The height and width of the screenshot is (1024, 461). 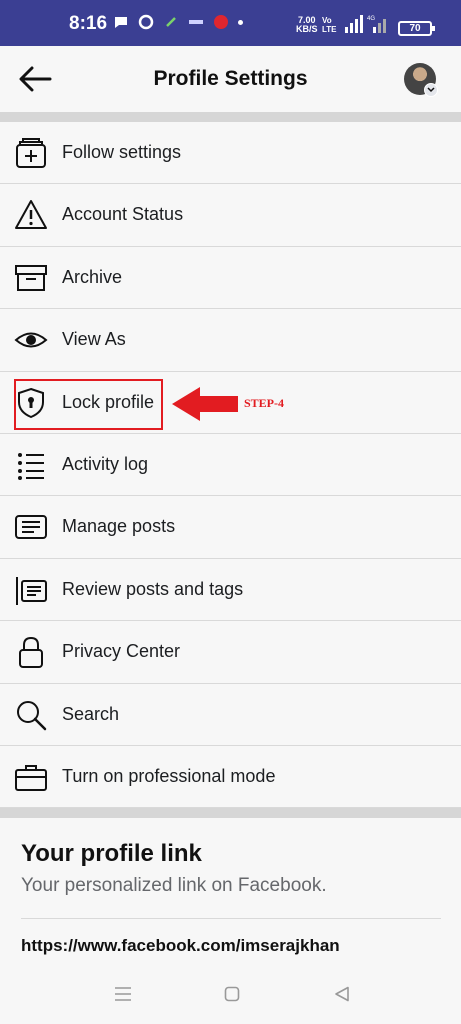 What do you see at coordinates (307, 24) in the screenshot?
I see `network-speed: 7.00 KB/S` at bounding box center [307, 24].